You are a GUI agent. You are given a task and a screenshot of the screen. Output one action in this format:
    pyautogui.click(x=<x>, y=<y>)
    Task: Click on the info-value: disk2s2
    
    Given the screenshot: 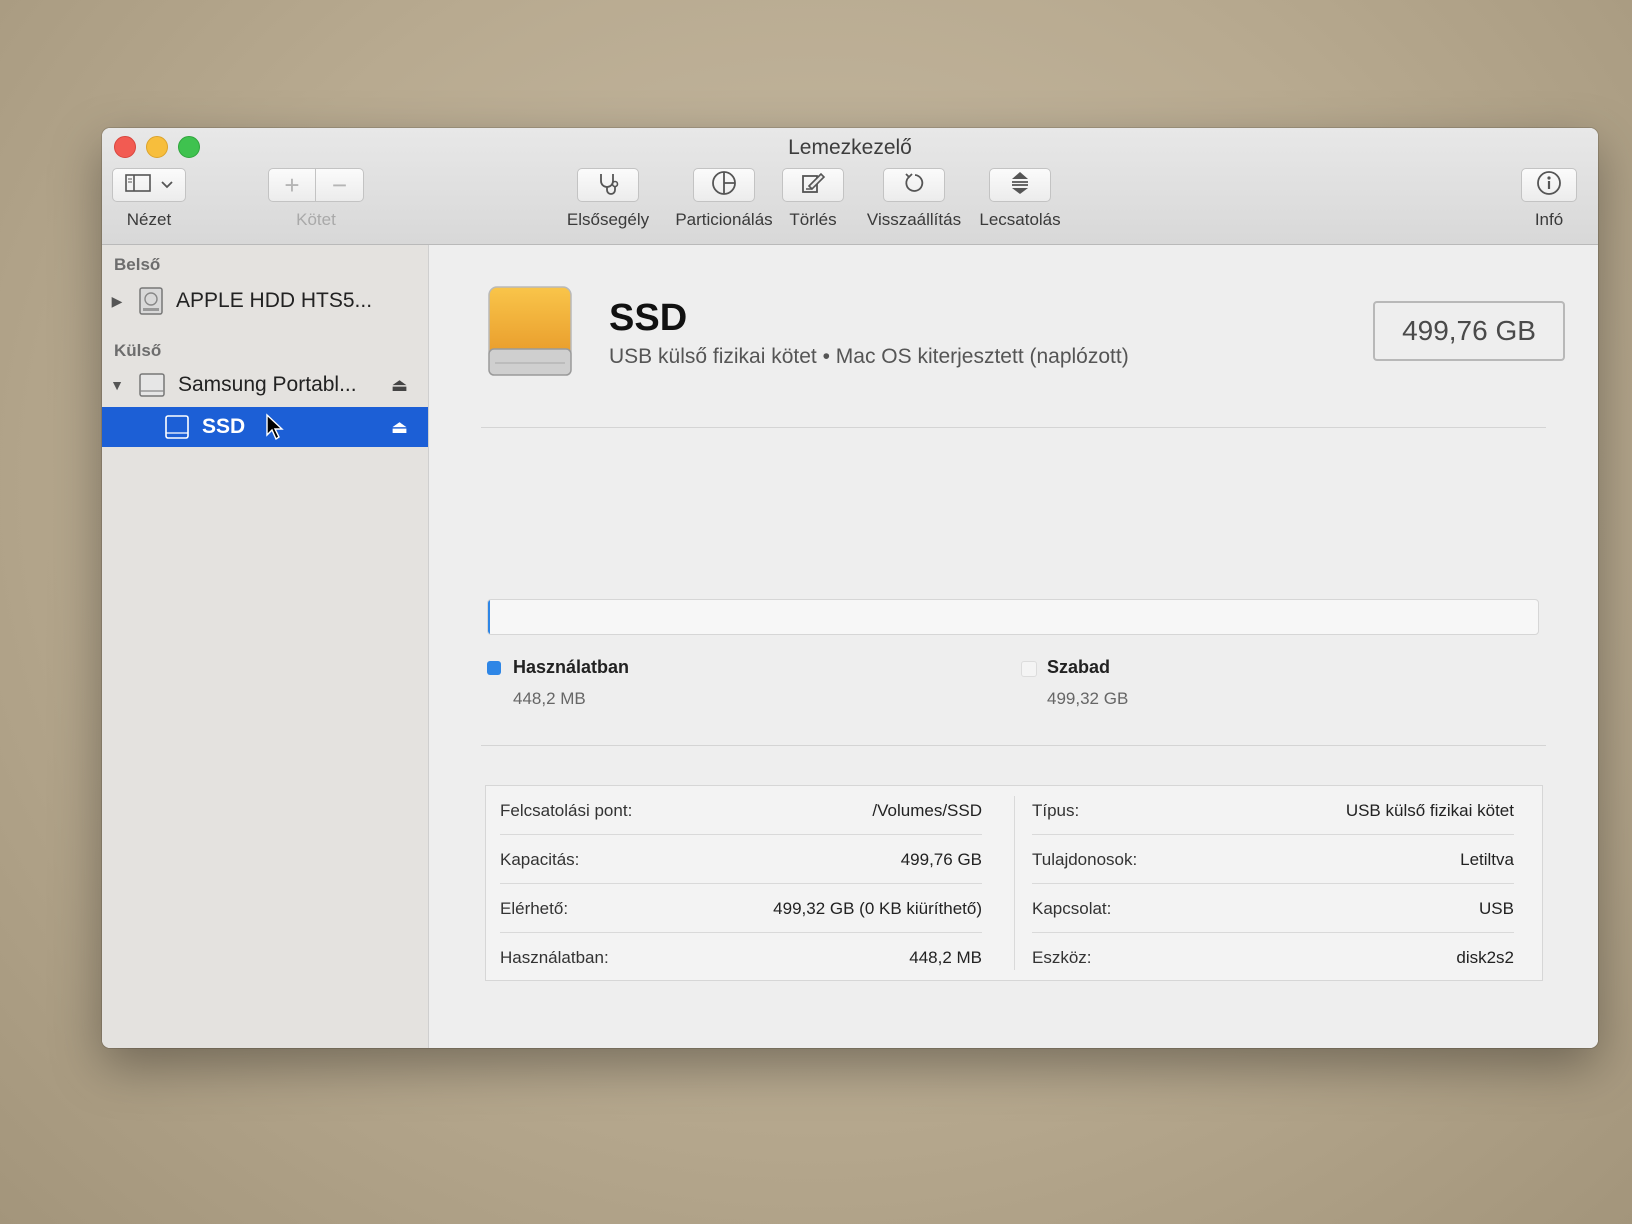 What is the action you would take?
    pyautogui.click(x=1485, y=957)
    